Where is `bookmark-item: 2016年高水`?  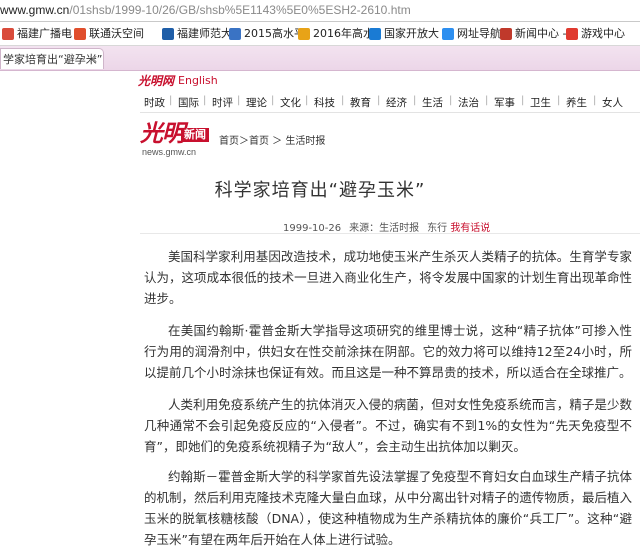 bookmark-item: 2016年高水 is located at coordinates (336, 33).